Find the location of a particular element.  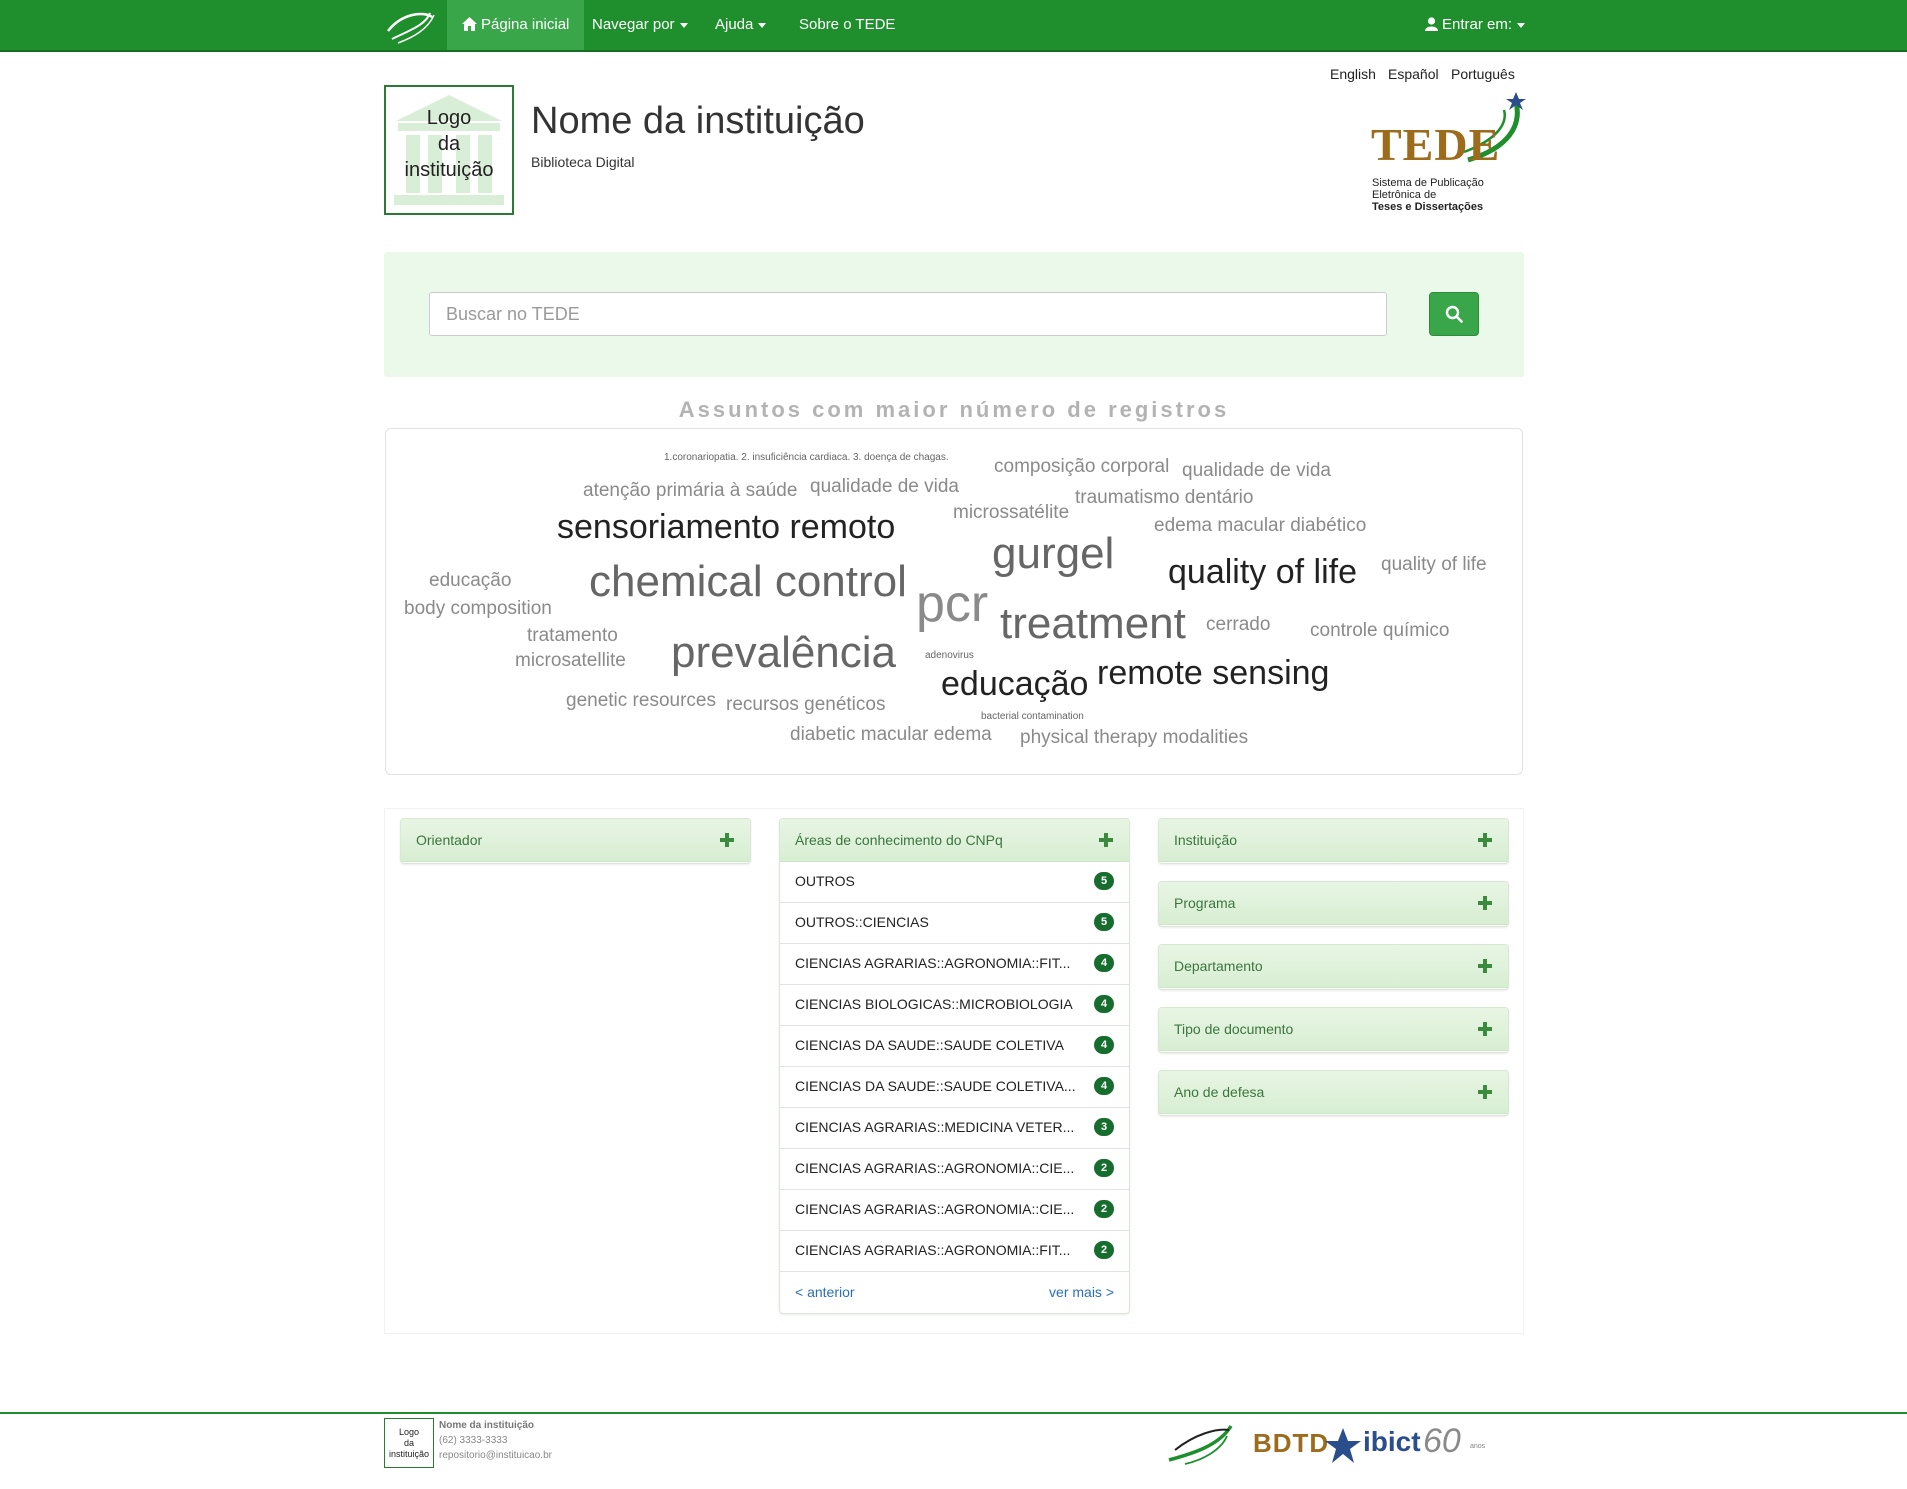

facet-header: Orientador is located at coordinates (575, 840).